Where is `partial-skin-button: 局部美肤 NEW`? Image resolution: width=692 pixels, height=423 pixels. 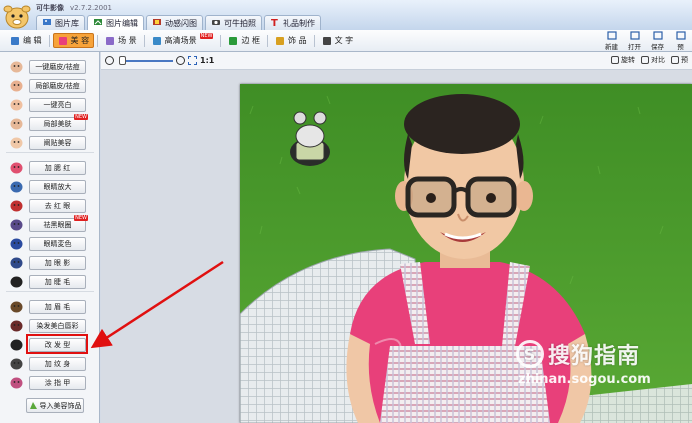 partial-skin-button: 局部美肤 NEW is located at coordinates (58, 122).